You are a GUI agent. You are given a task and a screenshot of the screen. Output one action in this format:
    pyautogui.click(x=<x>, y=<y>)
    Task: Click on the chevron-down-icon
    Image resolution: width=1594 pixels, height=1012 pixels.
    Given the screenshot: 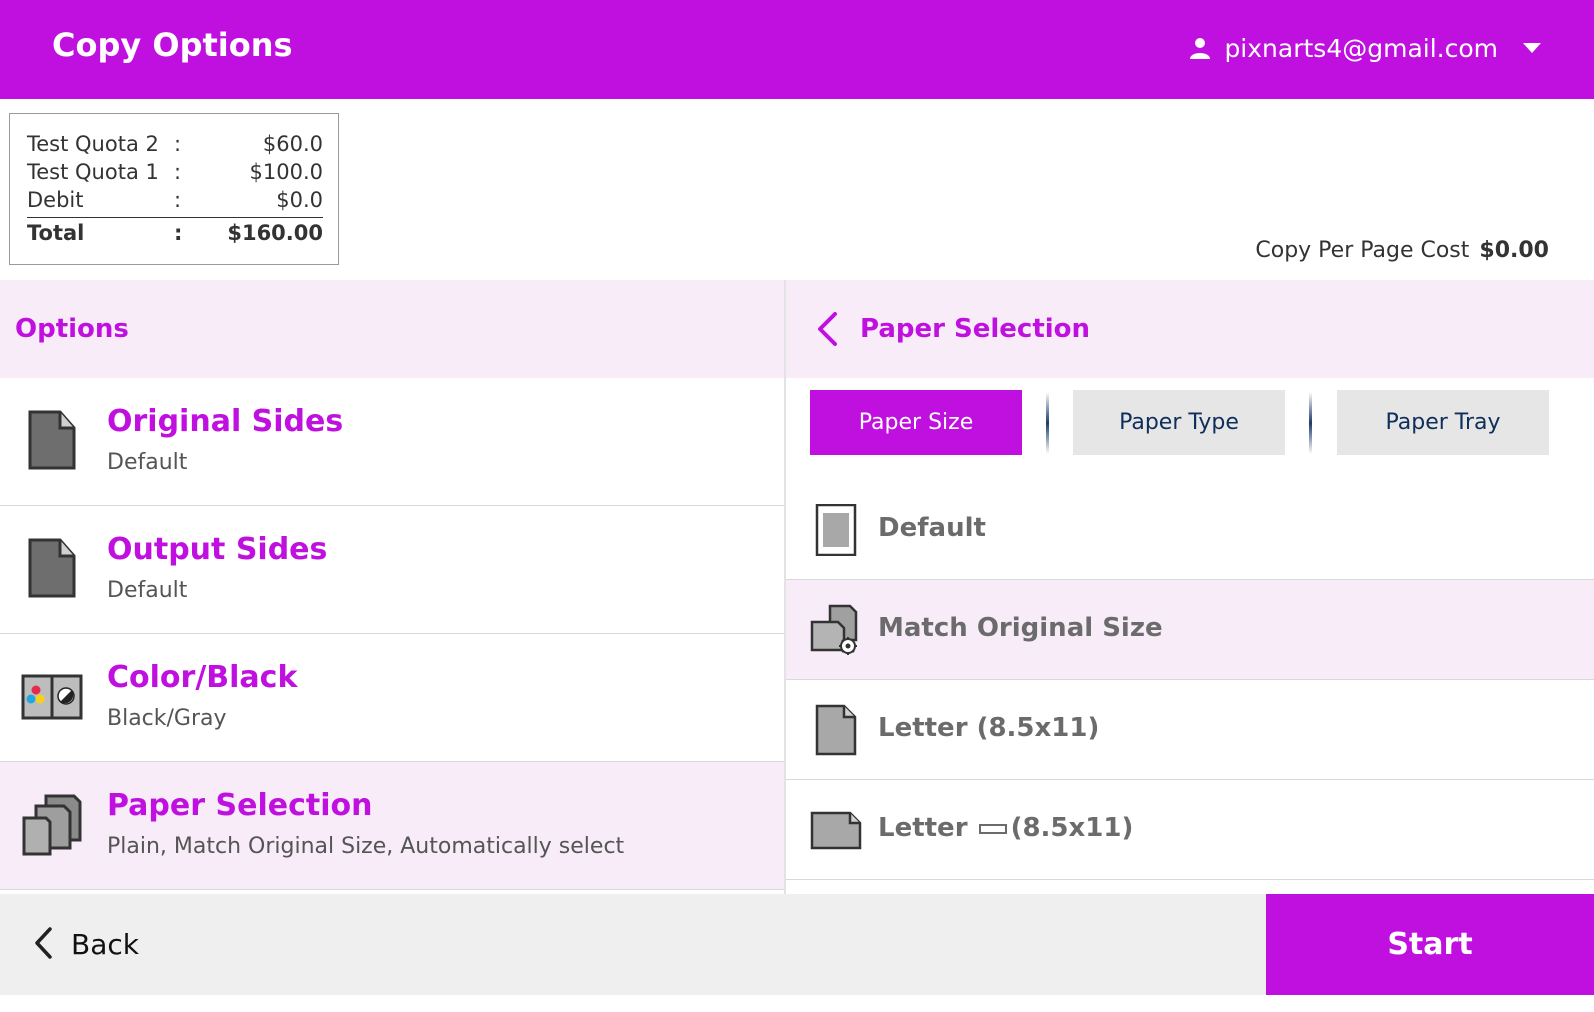 What is the action you would take?
    pyautogui.click(x=1532, y=48)
    